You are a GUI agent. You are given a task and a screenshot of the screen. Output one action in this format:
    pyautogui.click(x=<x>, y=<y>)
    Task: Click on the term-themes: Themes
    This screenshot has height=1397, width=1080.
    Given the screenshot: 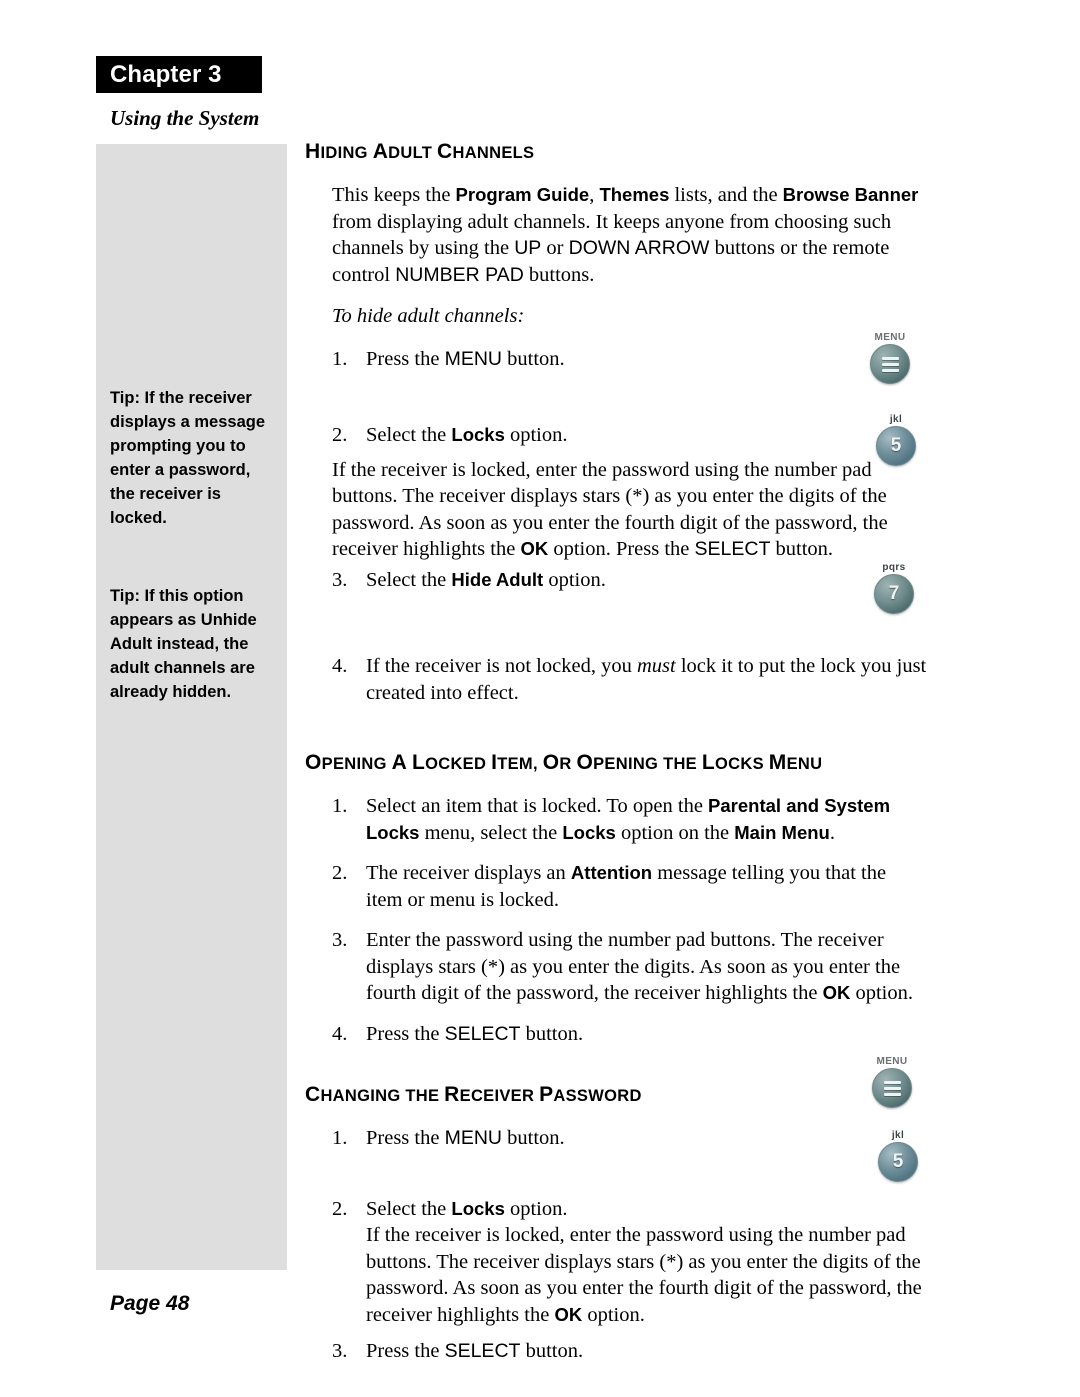 What is the action you would take?
    pyautogui.click(x=634, y=194)
    